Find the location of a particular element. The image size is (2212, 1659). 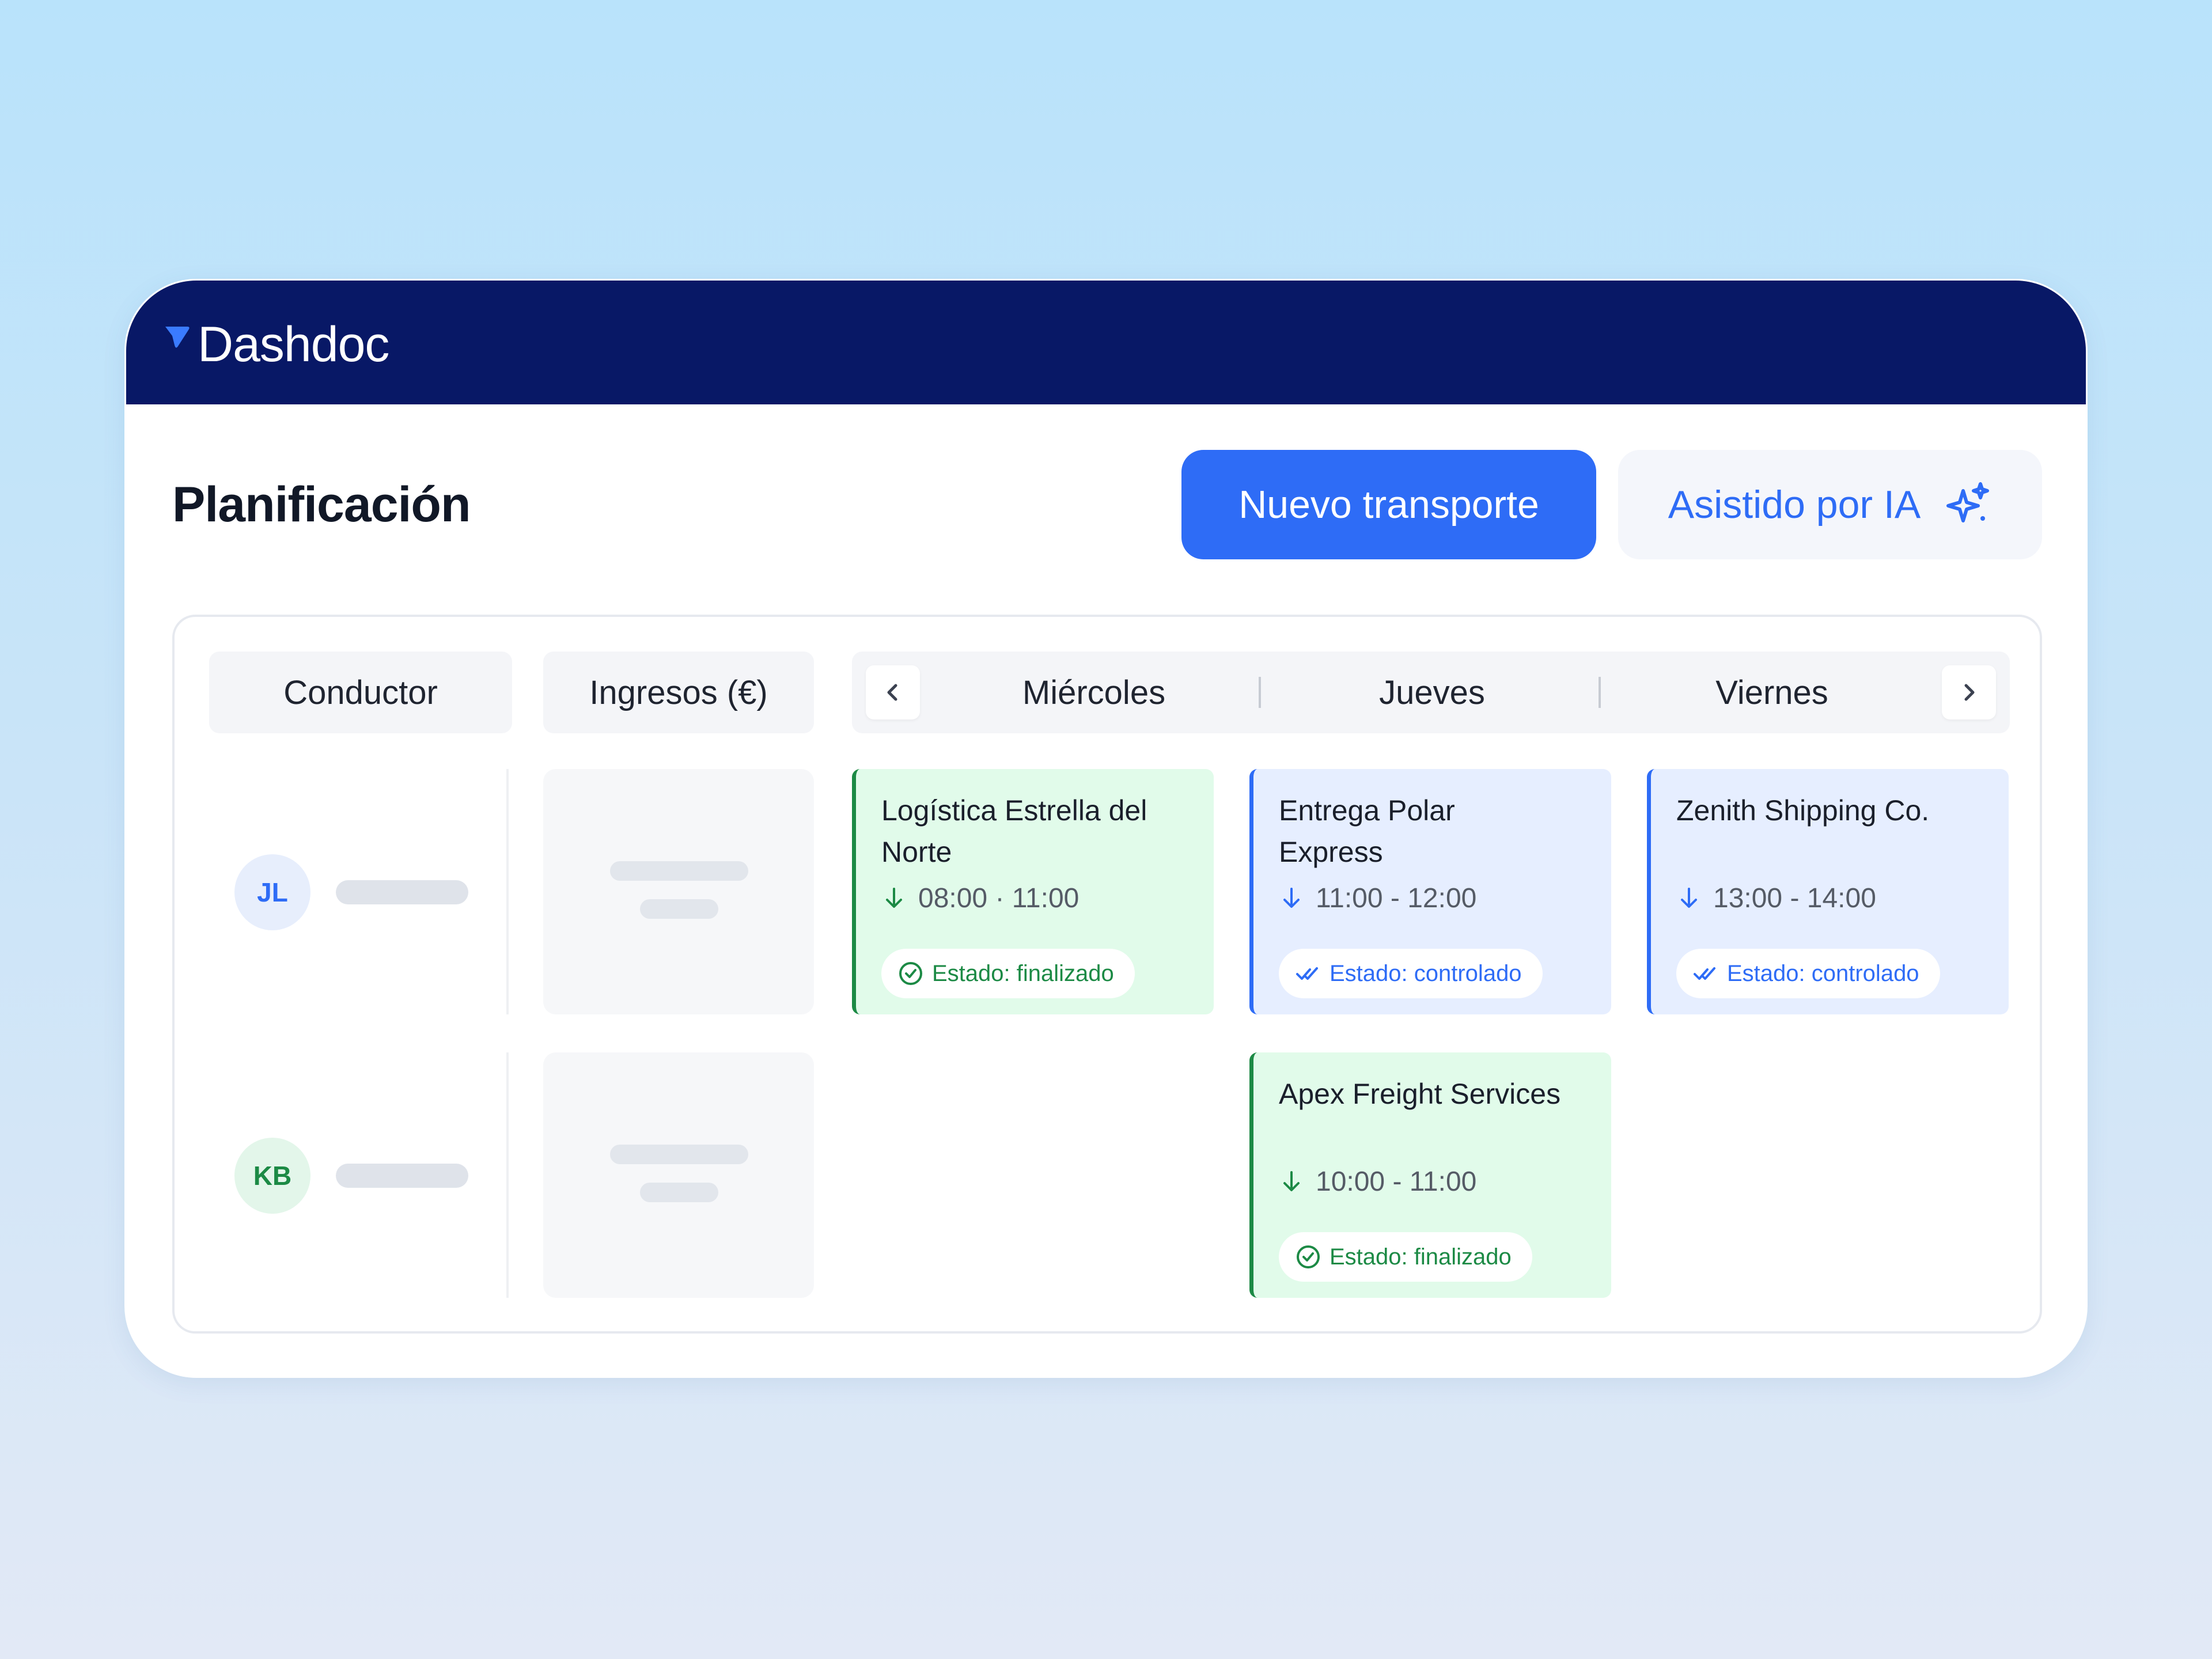

card-time: 08:00 · 11:00 is located at coordinates (1036, 898).